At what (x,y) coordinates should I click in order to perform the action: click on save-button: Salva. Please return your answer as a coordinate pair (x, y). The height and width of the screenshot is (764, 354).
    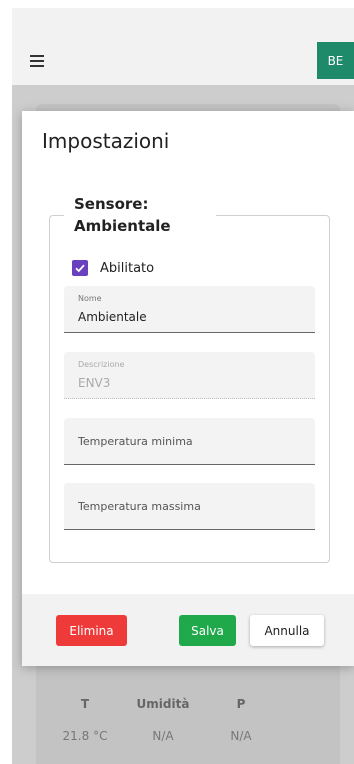
    Looking at the image, I should click on (207, 630).